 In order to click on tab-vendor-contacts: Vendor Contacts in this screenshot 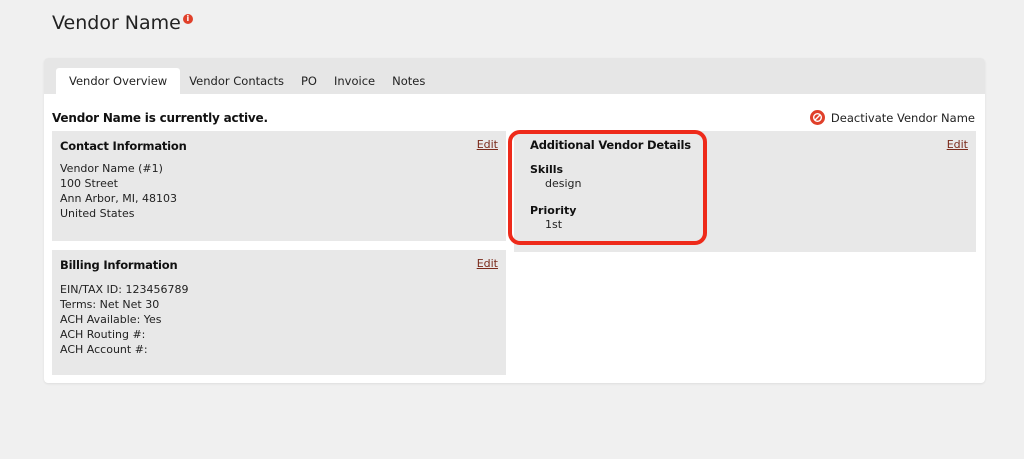, I will do `click(236, 81)`.